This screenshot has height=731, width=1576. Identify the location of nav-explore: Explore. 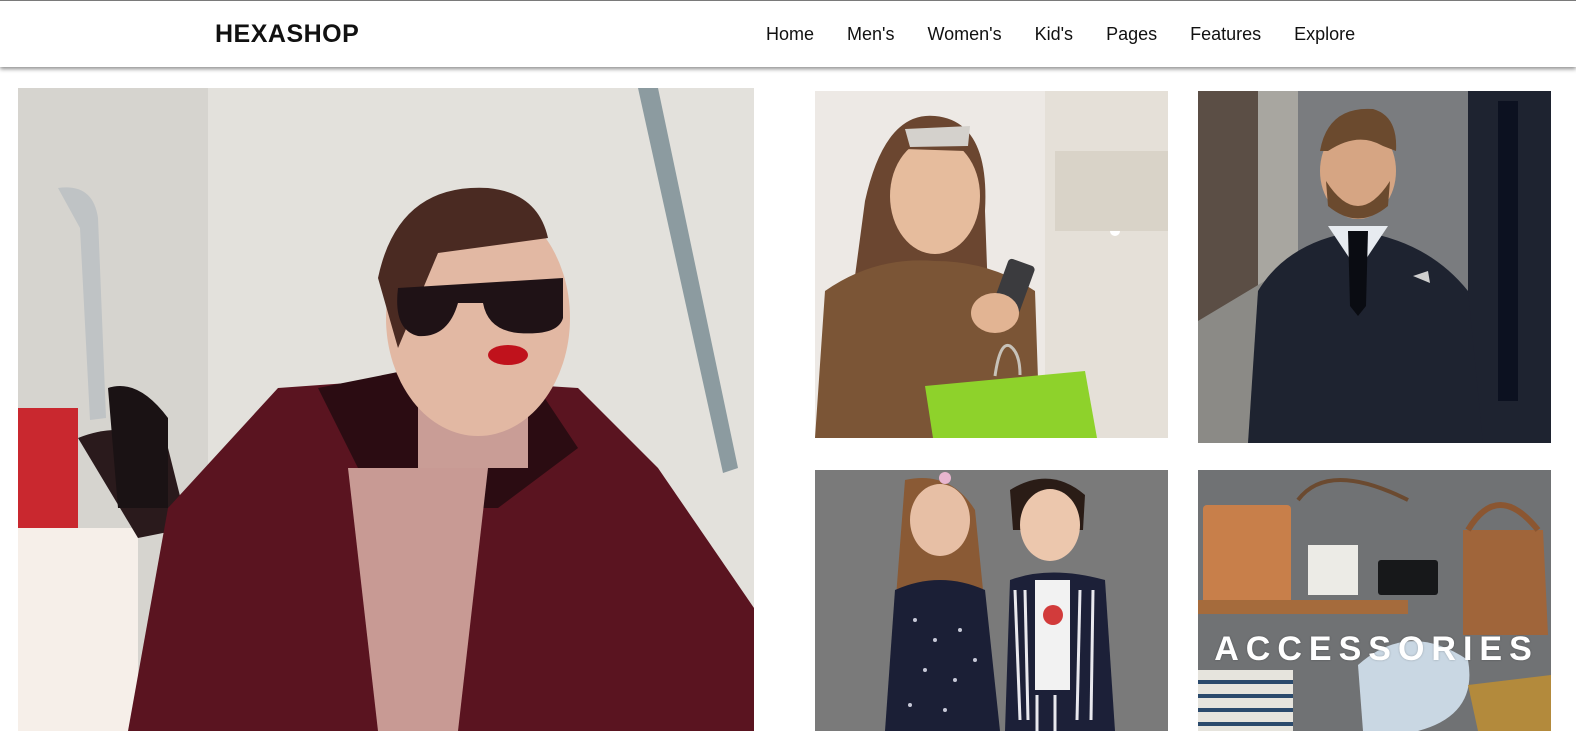
(1324, 34).